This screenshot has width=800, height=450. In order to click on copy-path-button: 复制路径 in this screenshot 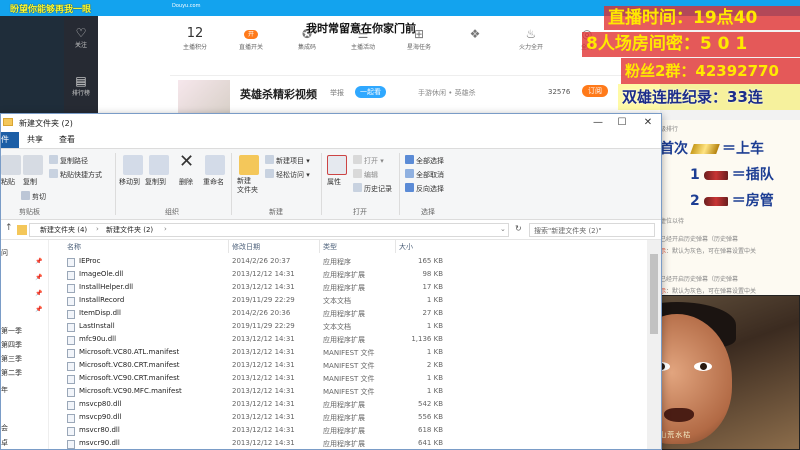, I will do `click(68, 160)`.